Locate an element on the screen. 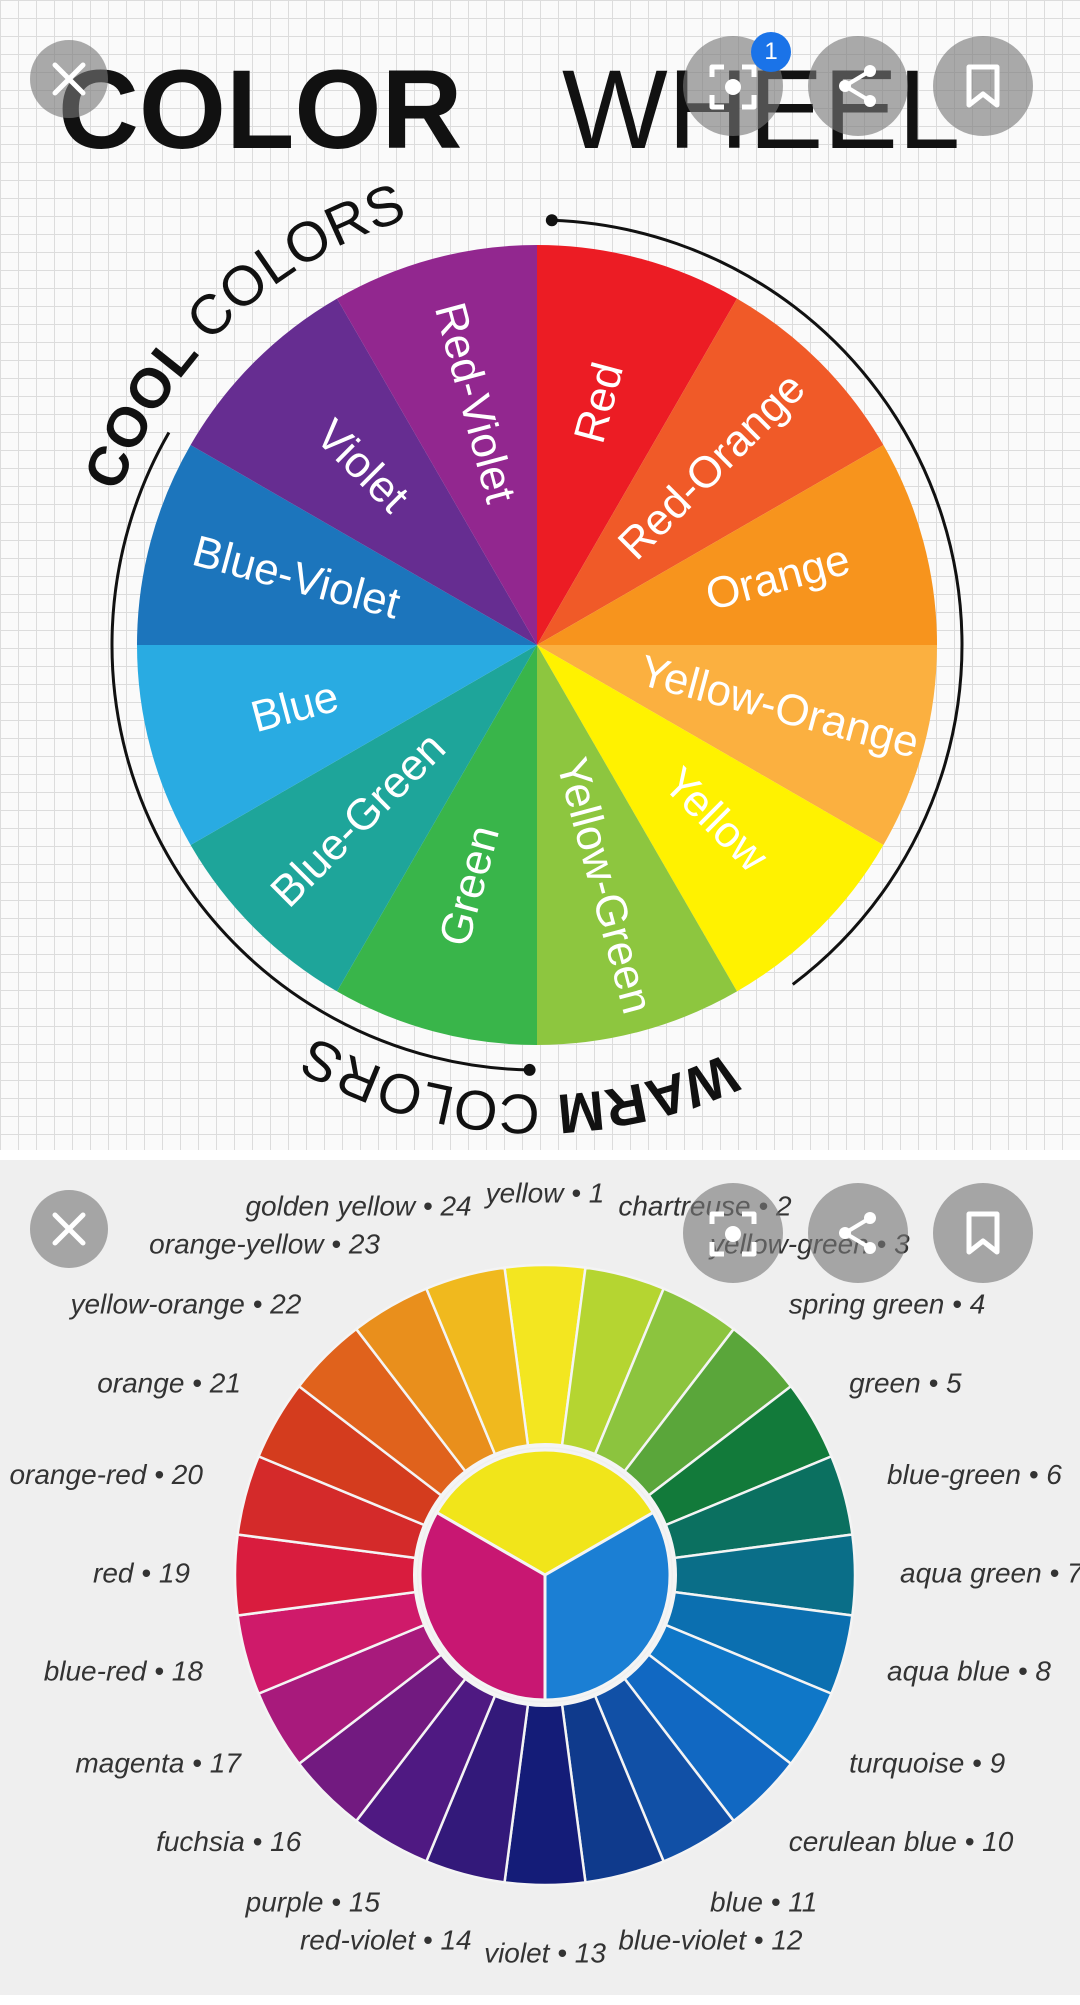 Image resolution: width=1080 pixels, height=2005 pixels. numbered-label: red-violet • 14 is located at coordinates (386, 1939).